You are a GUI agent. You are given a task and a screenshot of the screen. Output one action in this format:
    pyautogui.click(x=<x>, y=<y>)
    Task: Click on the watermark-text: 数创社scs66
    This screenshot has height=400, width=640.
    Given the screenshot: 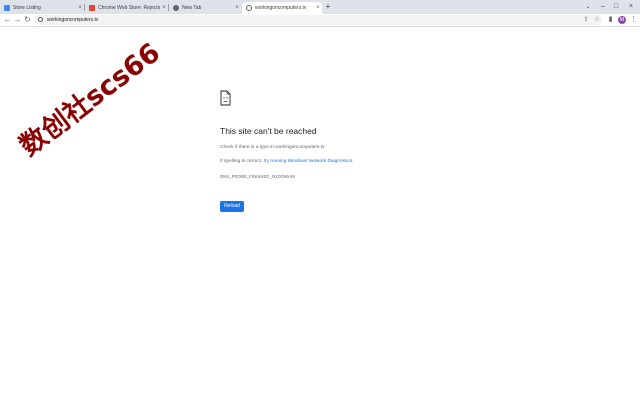 What is the action you would take?
    pyautogui.click(x=90, y=100)
    